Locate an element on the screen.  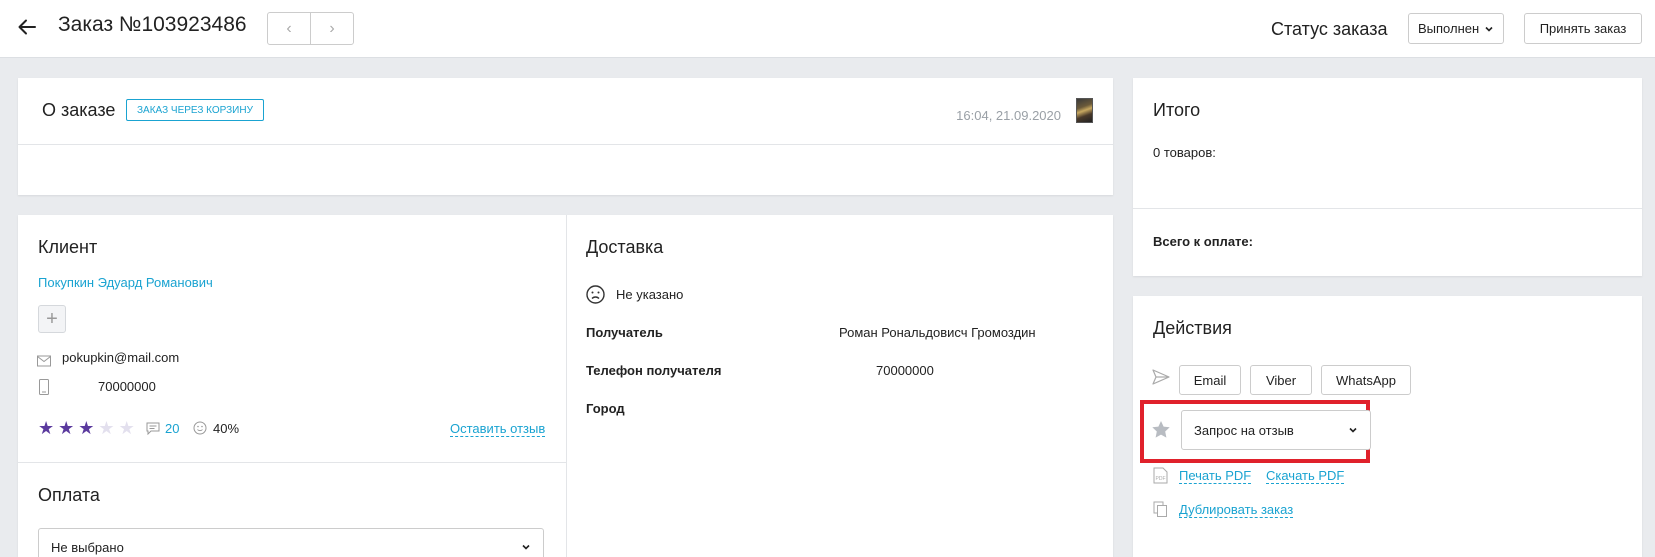
payment-selected: Не выбрано is located at coordinates (87, 547).